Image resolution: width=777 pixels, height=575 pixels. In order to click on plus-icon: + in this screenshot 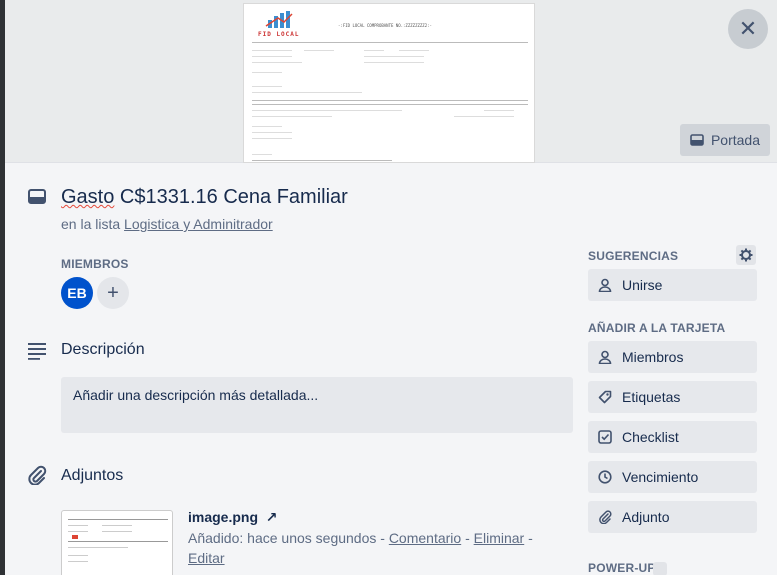, I will do `click(113, 292)`.